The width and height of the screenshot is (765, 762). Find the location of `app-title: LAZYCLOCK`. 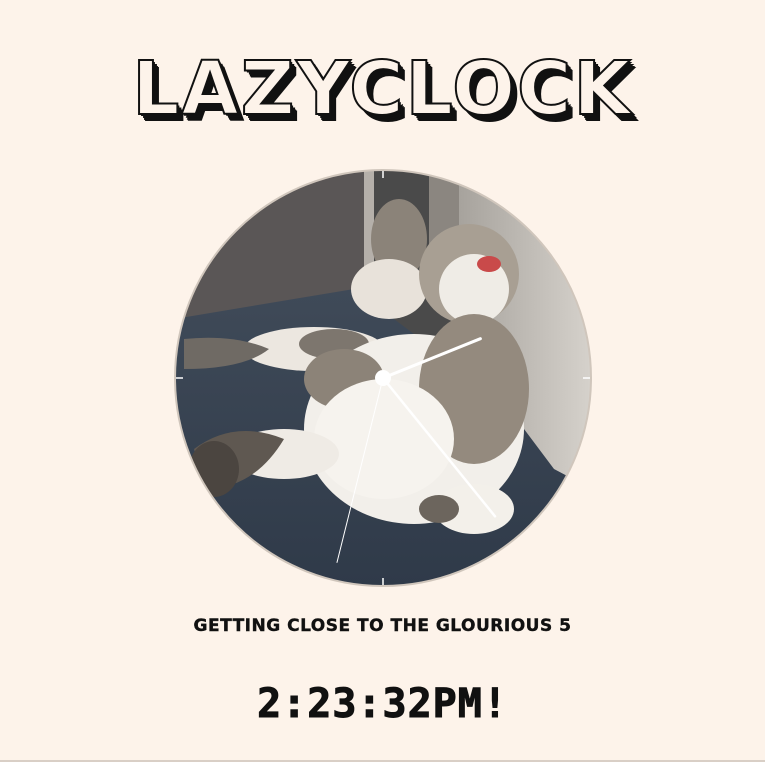

app-title: LAZYCLOCK is located at coordinates (382, 89).